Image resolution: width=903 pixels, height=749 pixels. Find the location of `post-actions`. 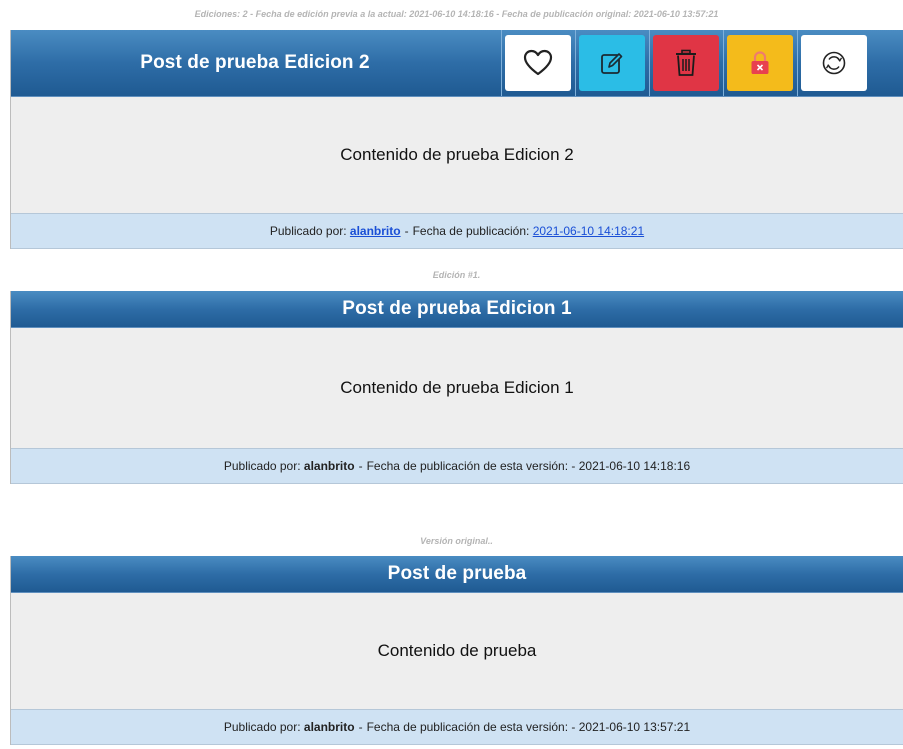

post-actions is located at coordinates (701, 63).